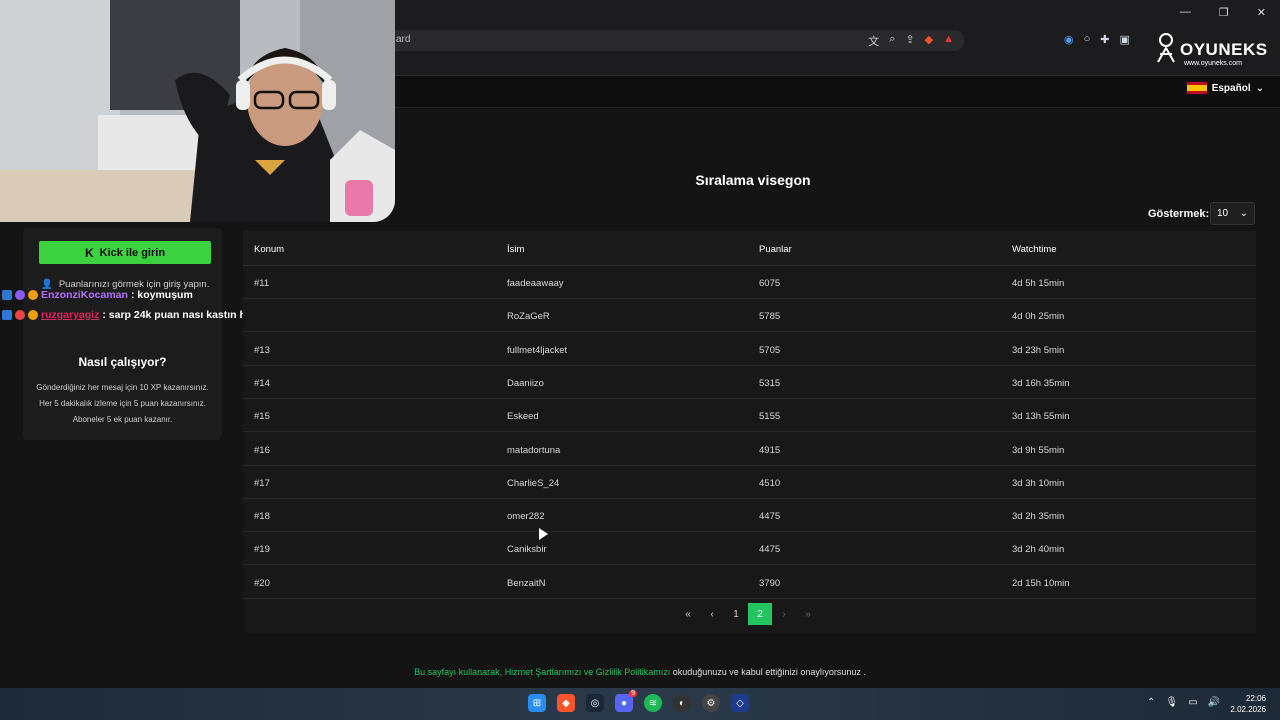  Describe the element at coordinates (1255, 698) in the screenshot. I see `clock-time: 22:06` at that location.